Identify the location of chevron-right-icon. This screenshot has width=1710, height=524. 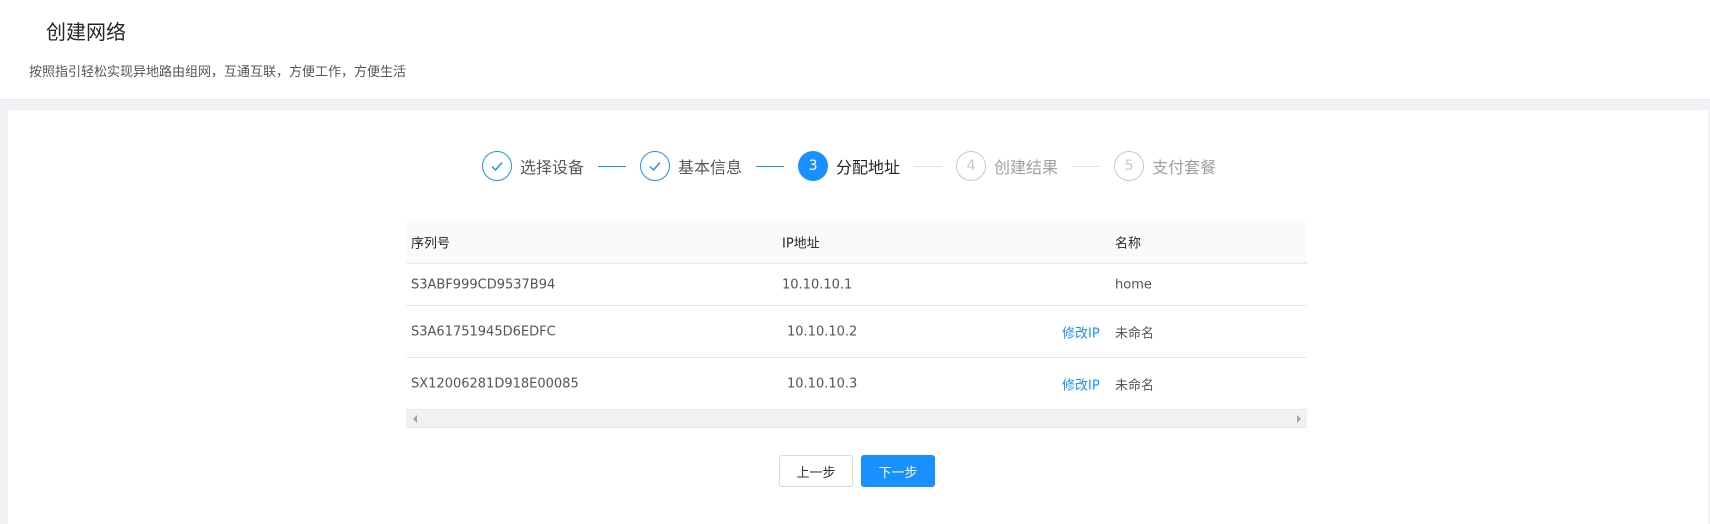
(1298, 418).